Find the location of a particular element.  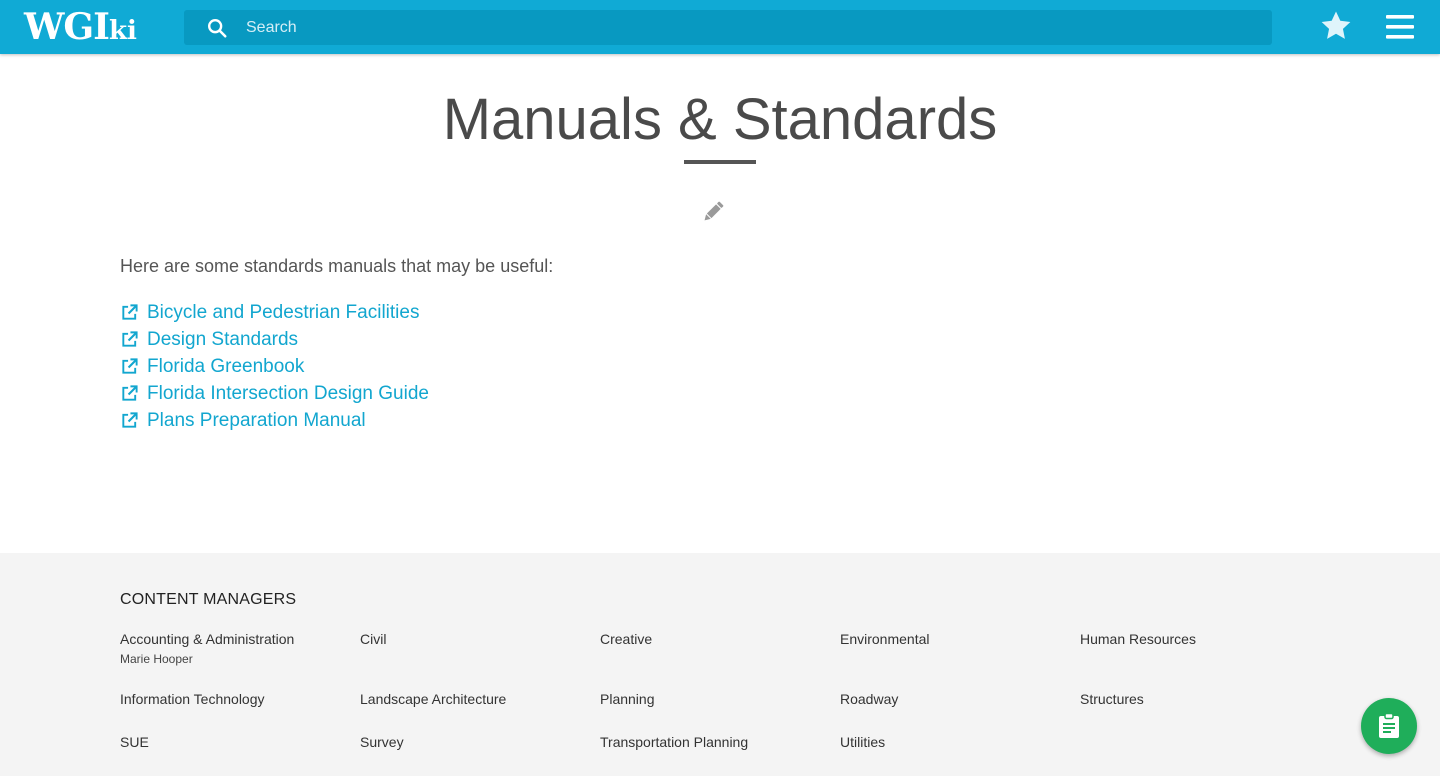

department-label: Accounting & Administration is located at coordinates (207, 639).